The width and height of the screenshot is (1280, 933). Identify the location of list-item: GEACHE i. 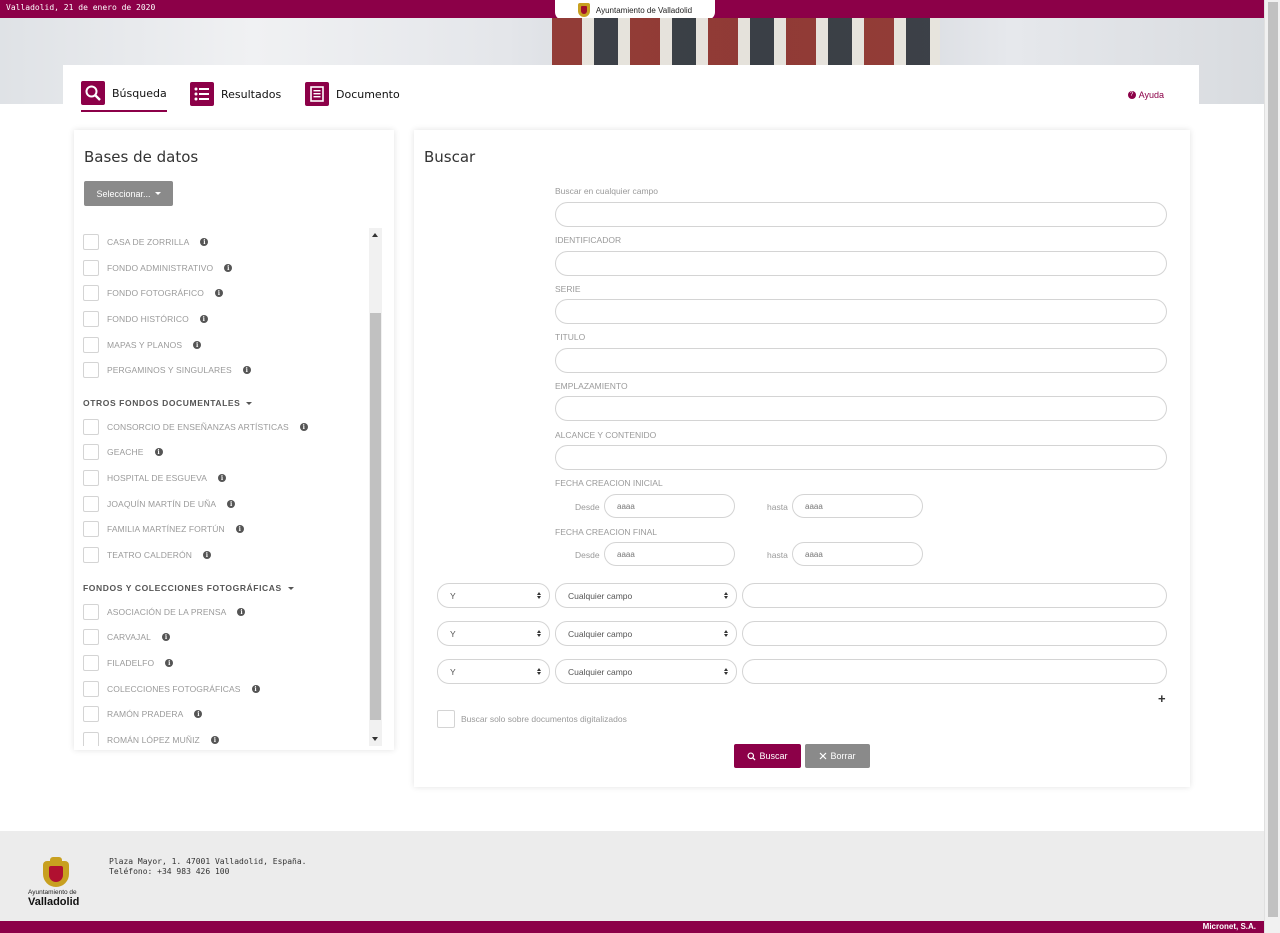
(123, 452).